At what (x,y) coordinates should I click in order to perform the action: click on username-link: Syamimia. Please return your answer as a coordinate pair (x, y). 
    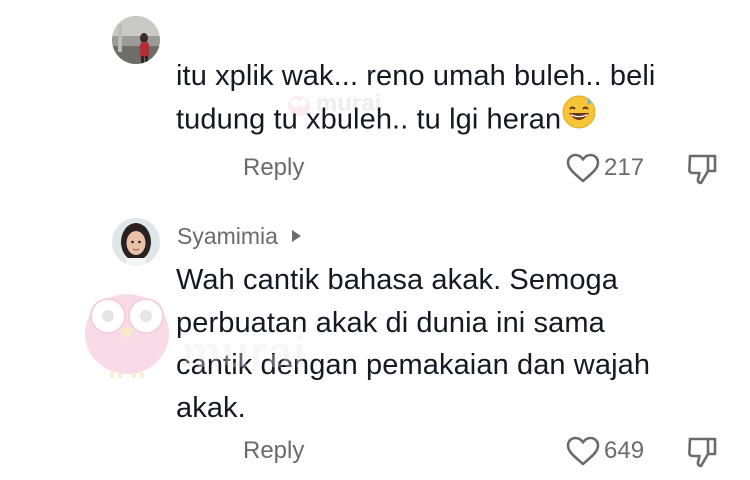
    Looking at the image, I should click on (239, 236).